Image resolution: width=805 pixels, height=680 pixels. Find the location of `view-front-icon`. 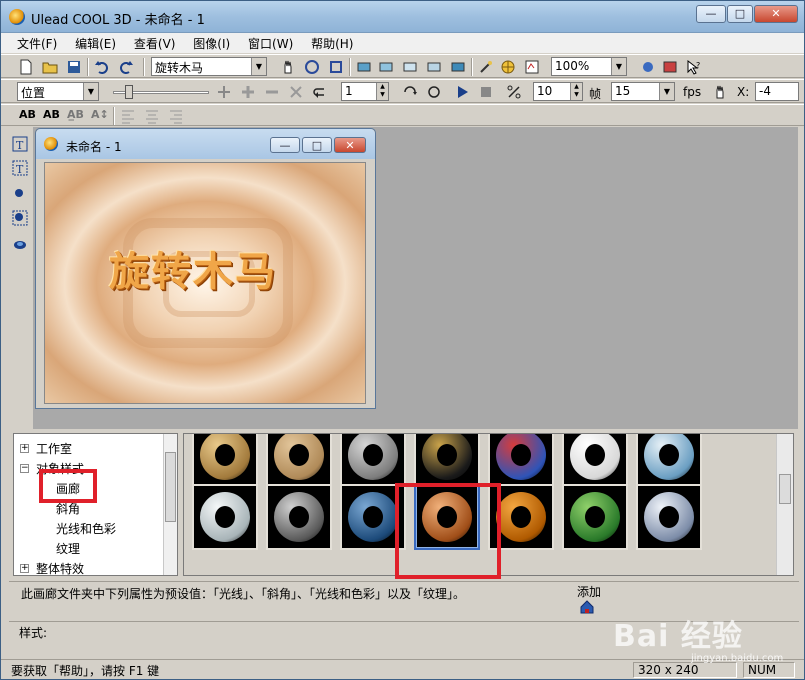

view-front-icon is located at coordinates (364, 67).